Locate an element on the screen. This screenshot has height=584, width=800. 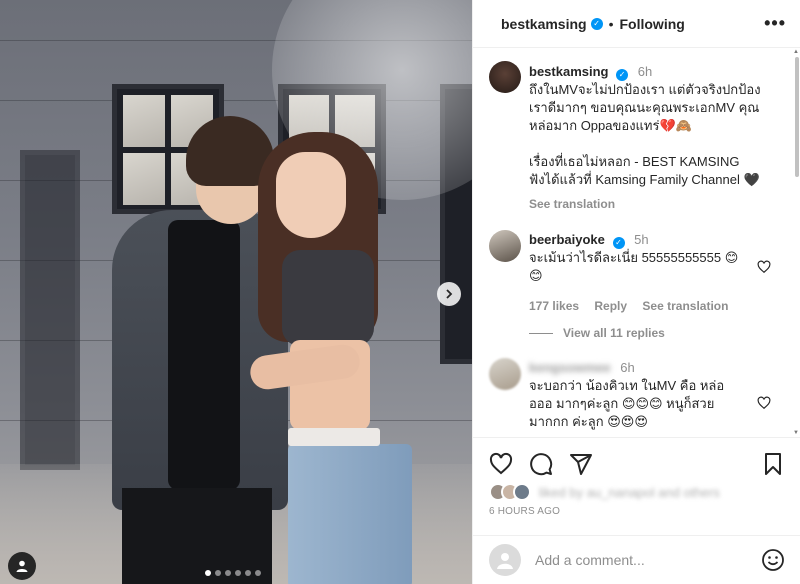
woman-top is located at coordinates (328, 298).